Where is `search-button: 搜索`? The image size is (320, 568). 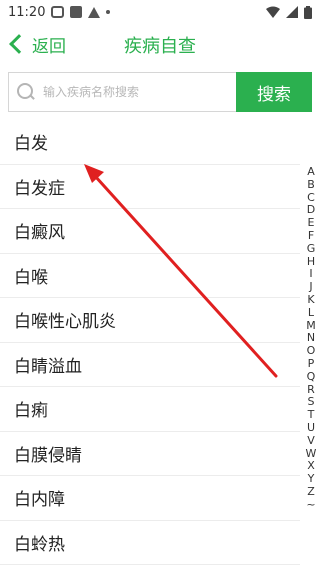 search-button: 搜索 is located at coordinates (274, 92).